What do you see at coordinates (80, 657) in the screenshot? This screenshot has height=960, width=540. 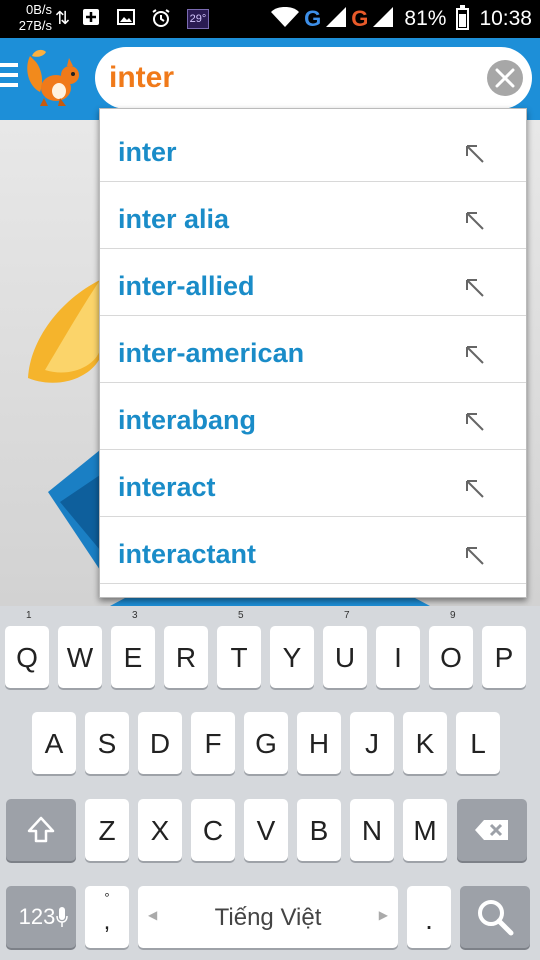 I see `key-w: W` at bounding box center [80, 657].